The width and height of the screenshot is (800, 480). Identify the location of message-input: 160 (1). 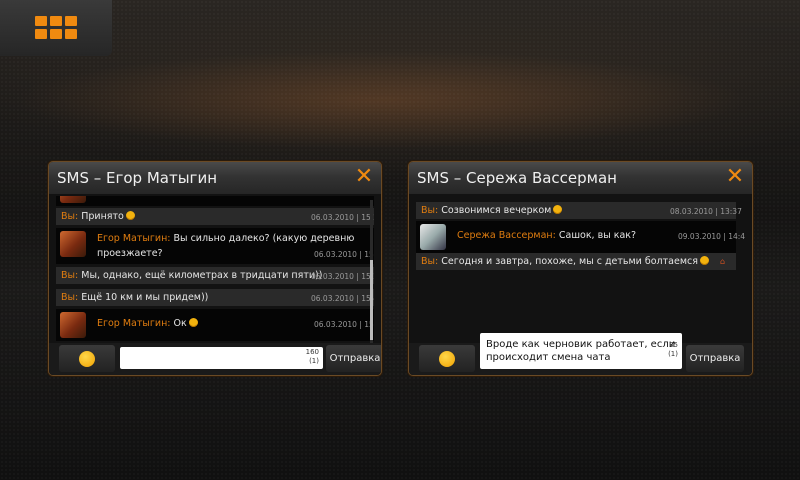
(221, 358).